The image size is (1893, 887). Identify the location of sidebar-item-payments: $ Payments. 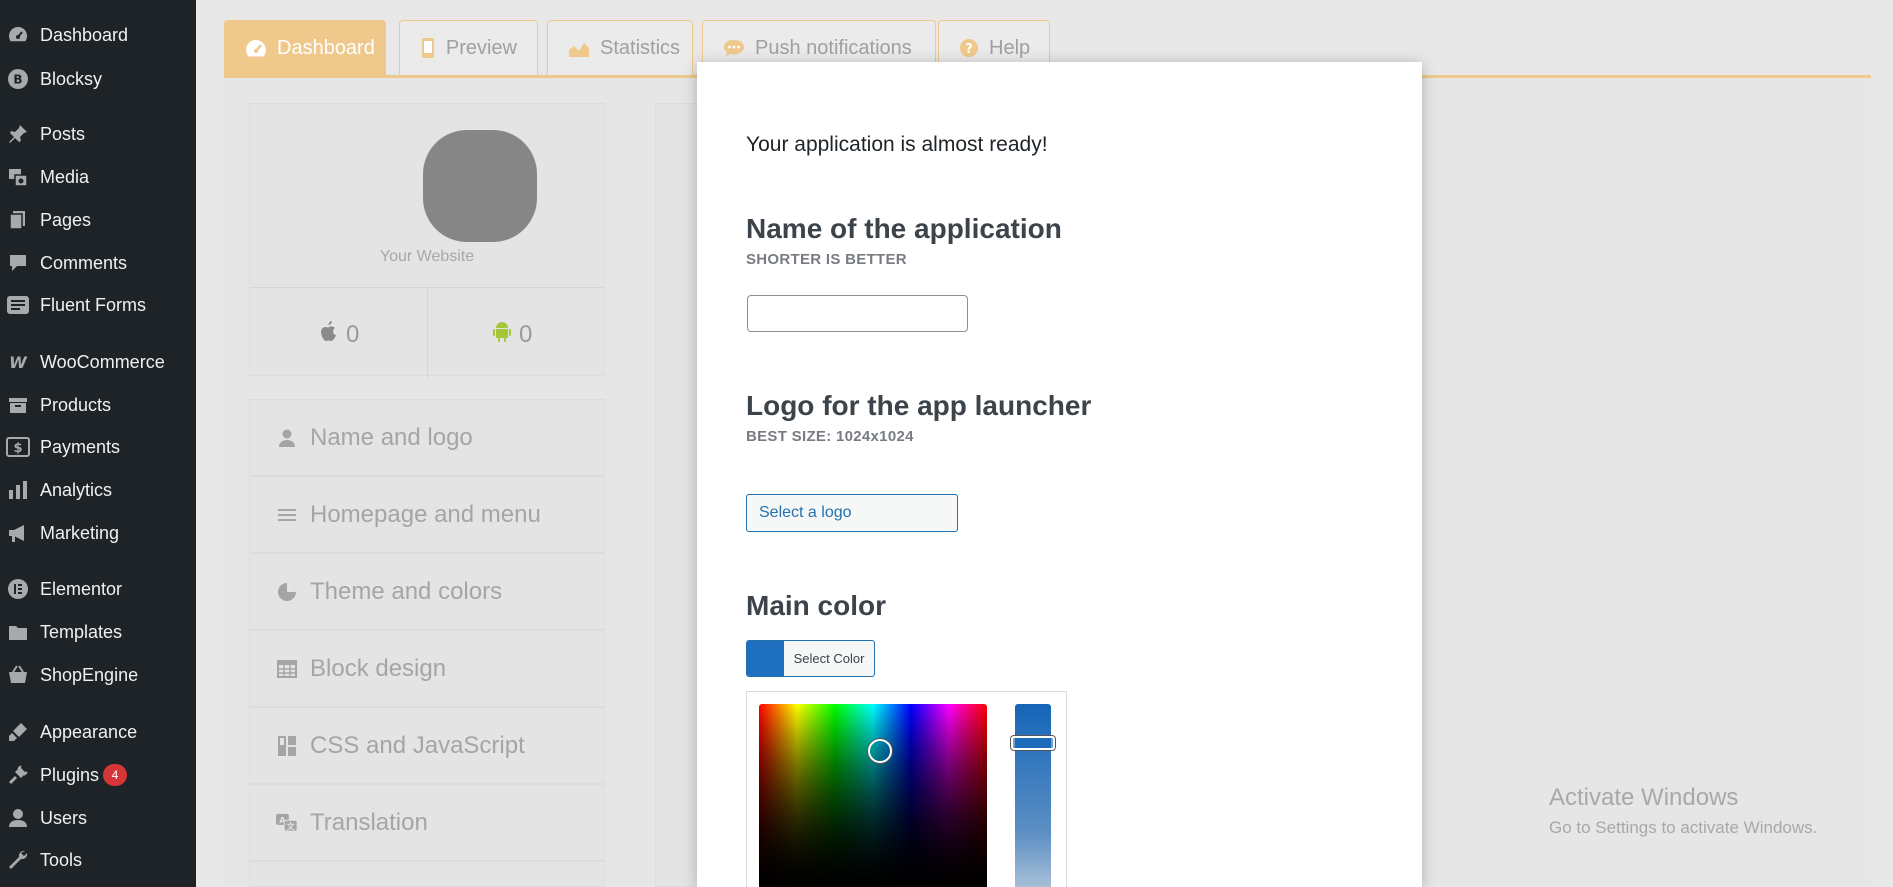
(98, 447).